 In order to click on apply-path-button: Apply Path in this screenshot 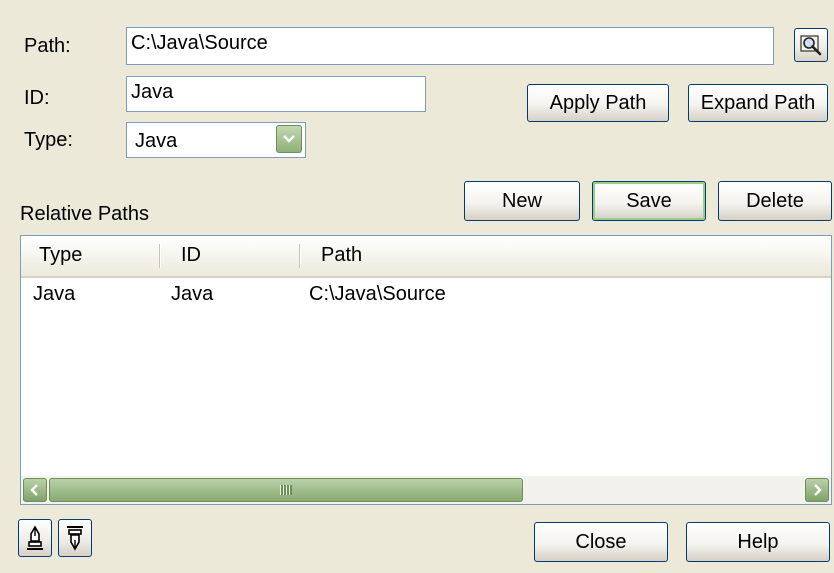, I will do `click(598, 103)`.